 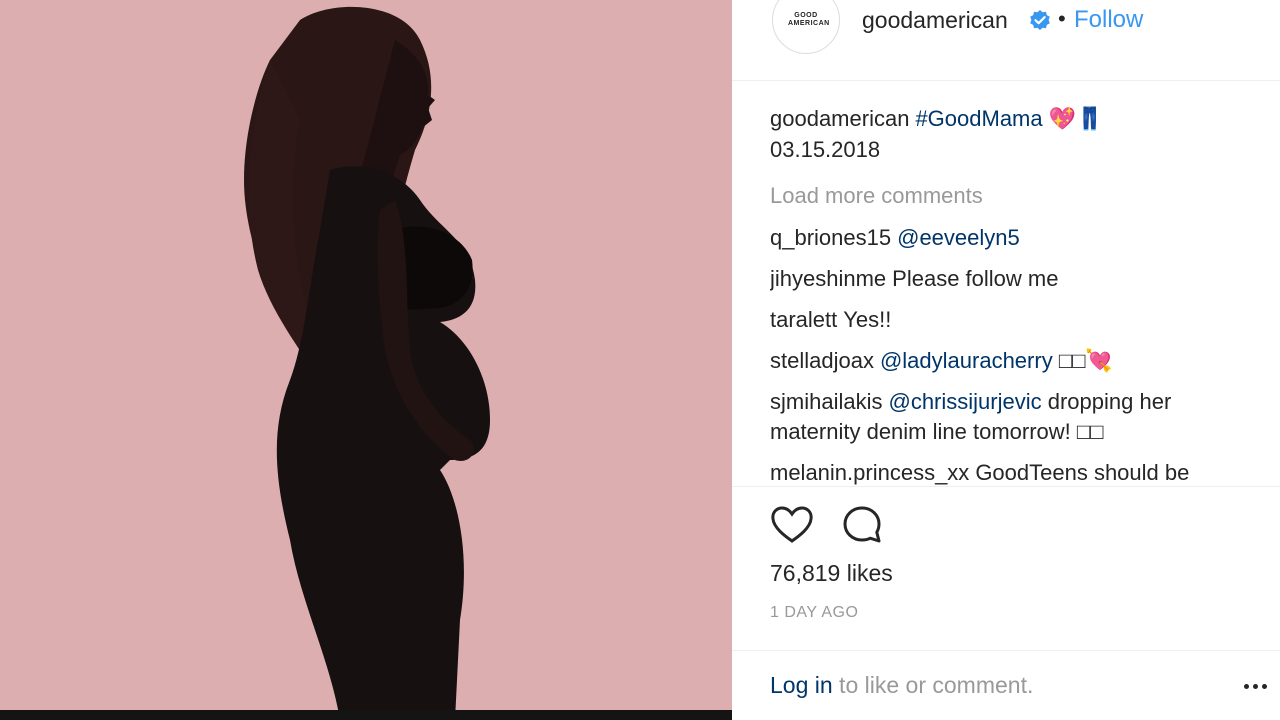 I want to click on load-more-comments-button: Load more comments, so click(x=1015, y=196).